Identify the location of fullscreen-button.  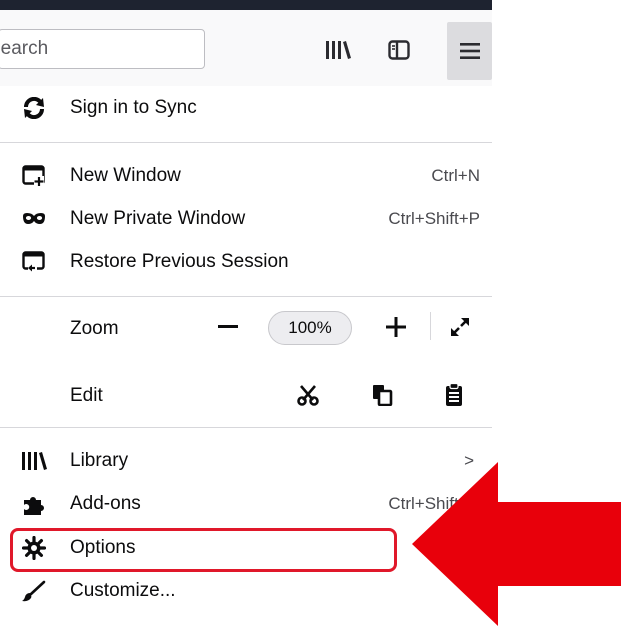
(460, 327).